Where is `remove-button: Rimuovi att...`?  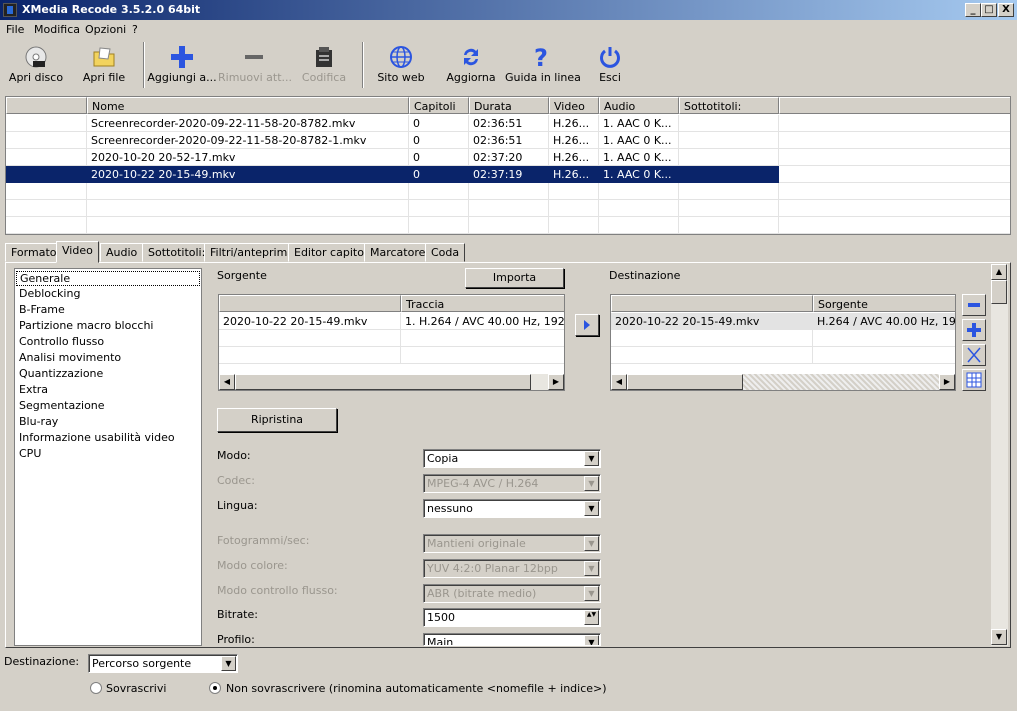
remove-button: Rimuovi att... is located at coordinates (255, 65).